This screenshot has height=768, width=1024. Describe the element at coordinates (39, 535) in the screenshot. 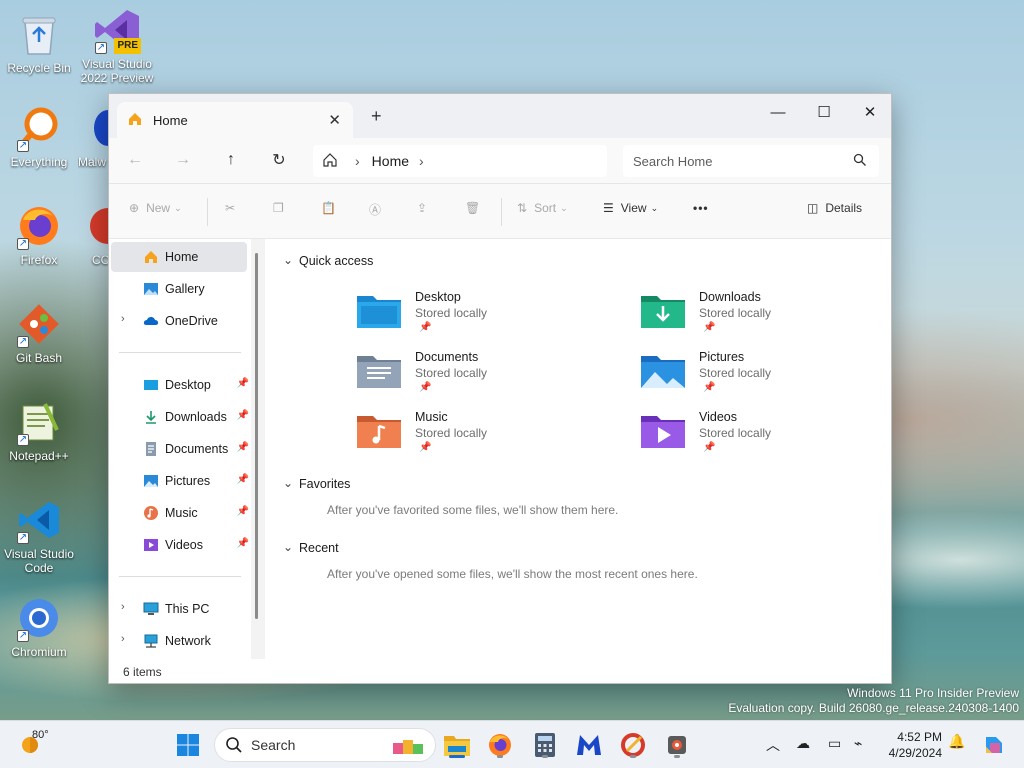

I see `desktop-icon-vscode: ↗ Visual Studio Code` at that location.